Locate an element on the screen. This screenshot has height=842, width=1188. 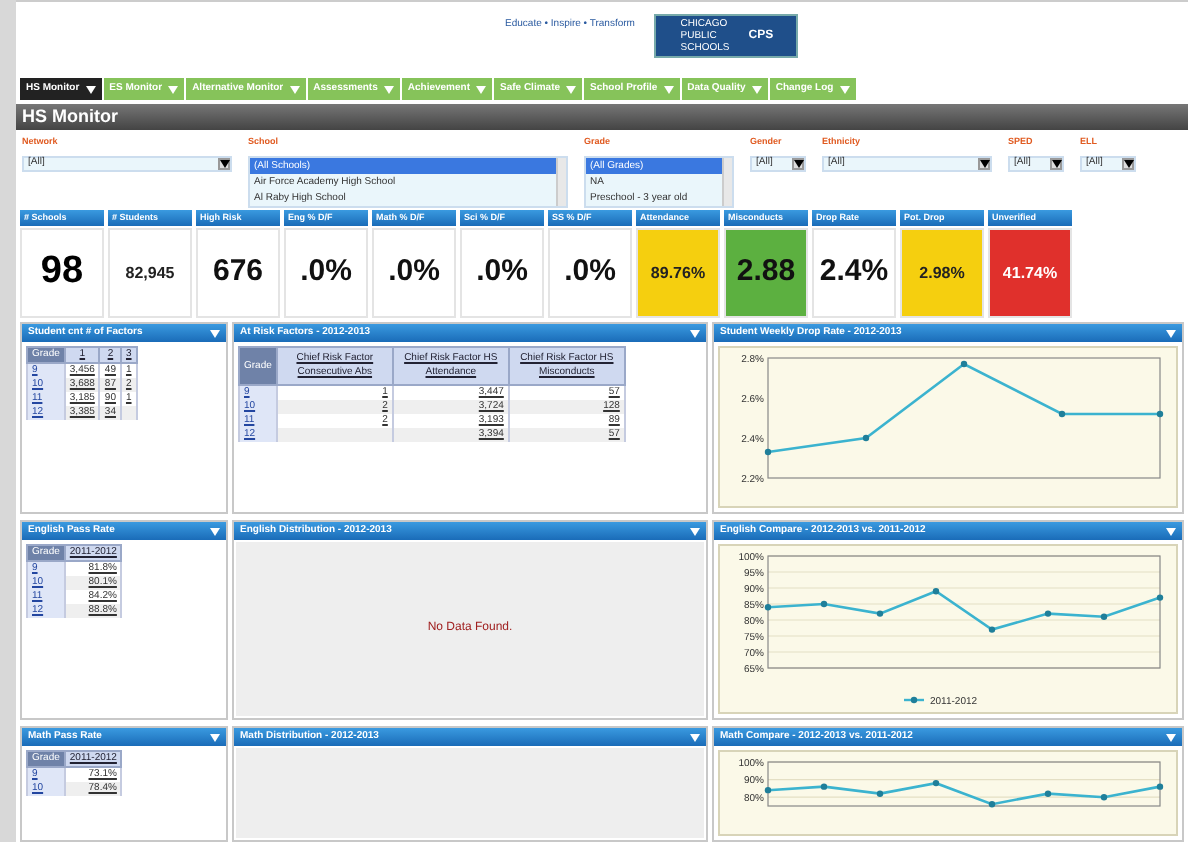
kpi-value: 2.88 is located at coordinates (766, 272).